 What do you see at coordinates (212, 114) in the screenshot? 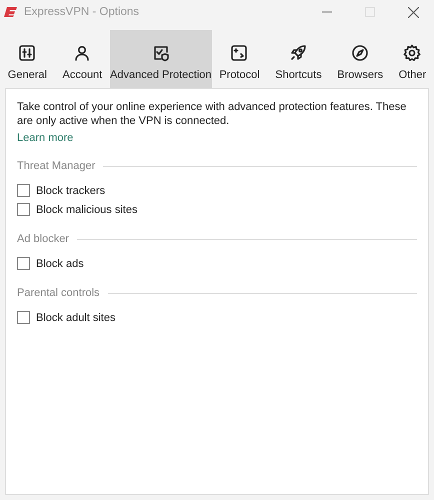
I see `description: Take control of your online experience with advanced protection features. These are only active when the VPN is connected.` at bounding box center [212, 114].